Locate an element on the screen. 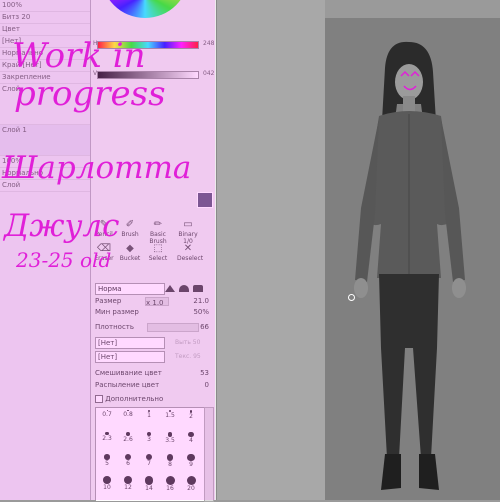  brush-size-label: 5 is located at coordinates (107, 463).